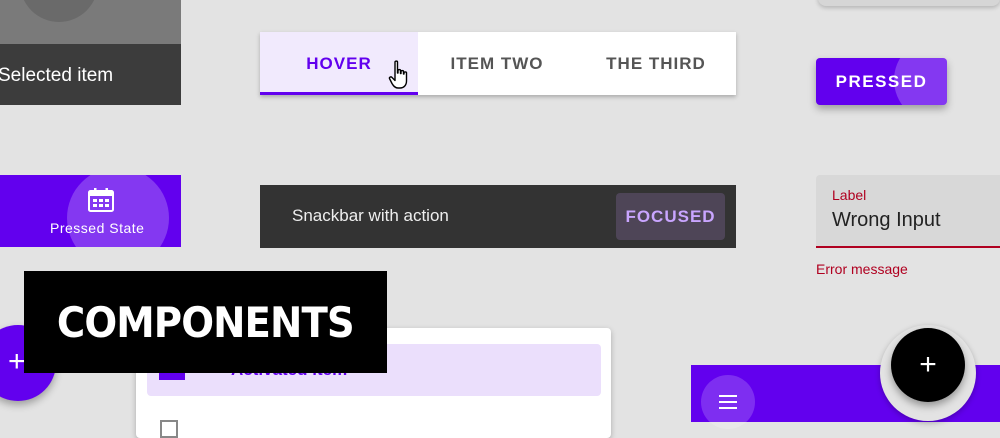  What do you see at coordinates (849, 195) in the screenshot?
I see `text-field-label: Label` at bounding box center [849, 195].